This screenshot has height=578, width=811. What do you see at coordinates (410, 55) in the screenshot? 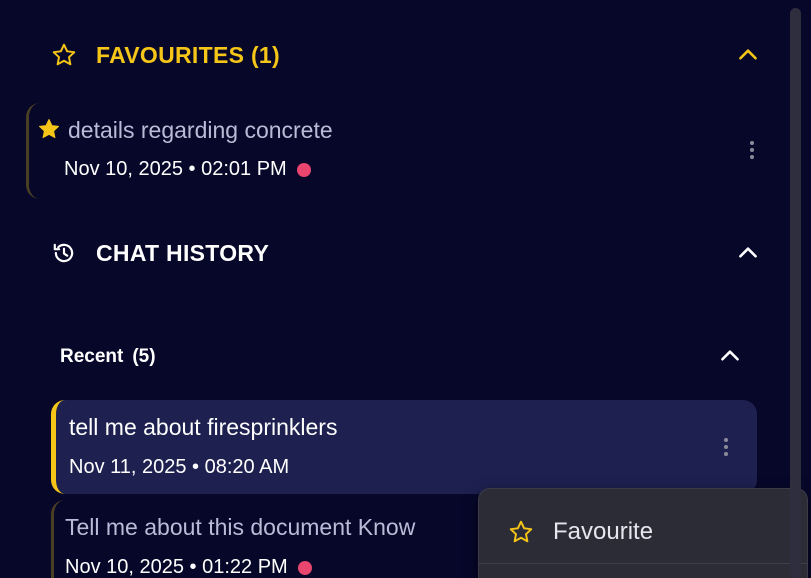
I see `favourites-header: FAVOURITES (1)` at bounding box center [410, 55].